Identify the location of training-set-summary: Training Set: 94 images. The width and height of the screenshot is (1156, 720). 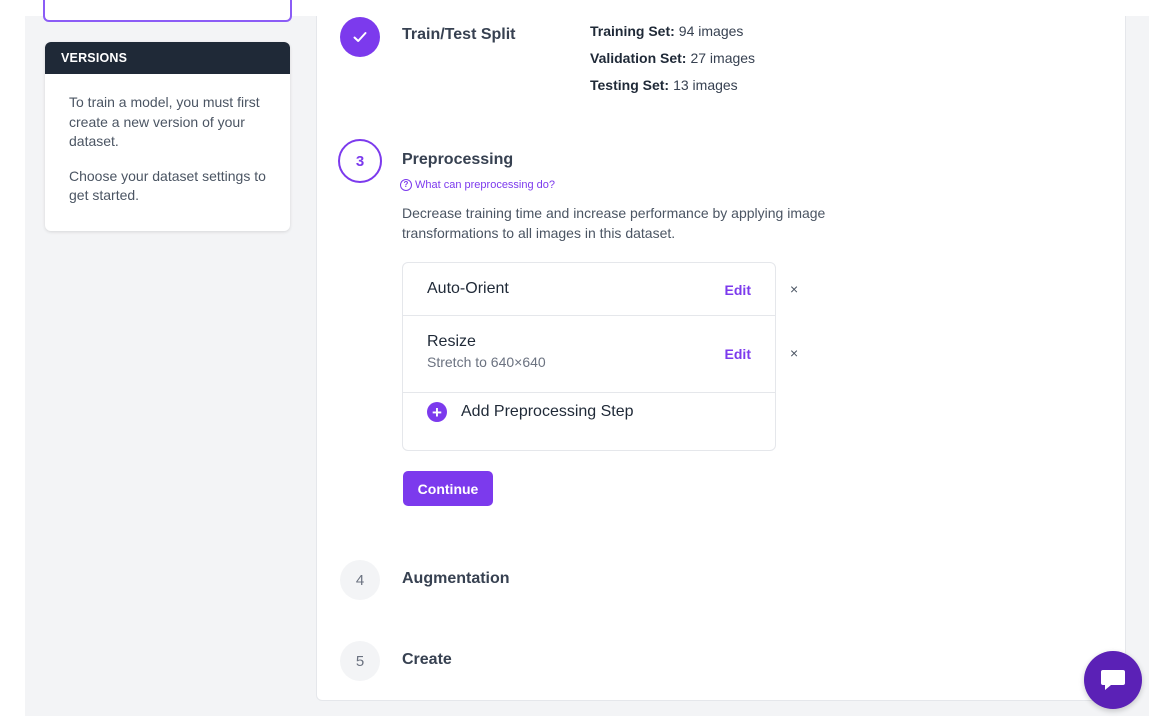
(666, 31).